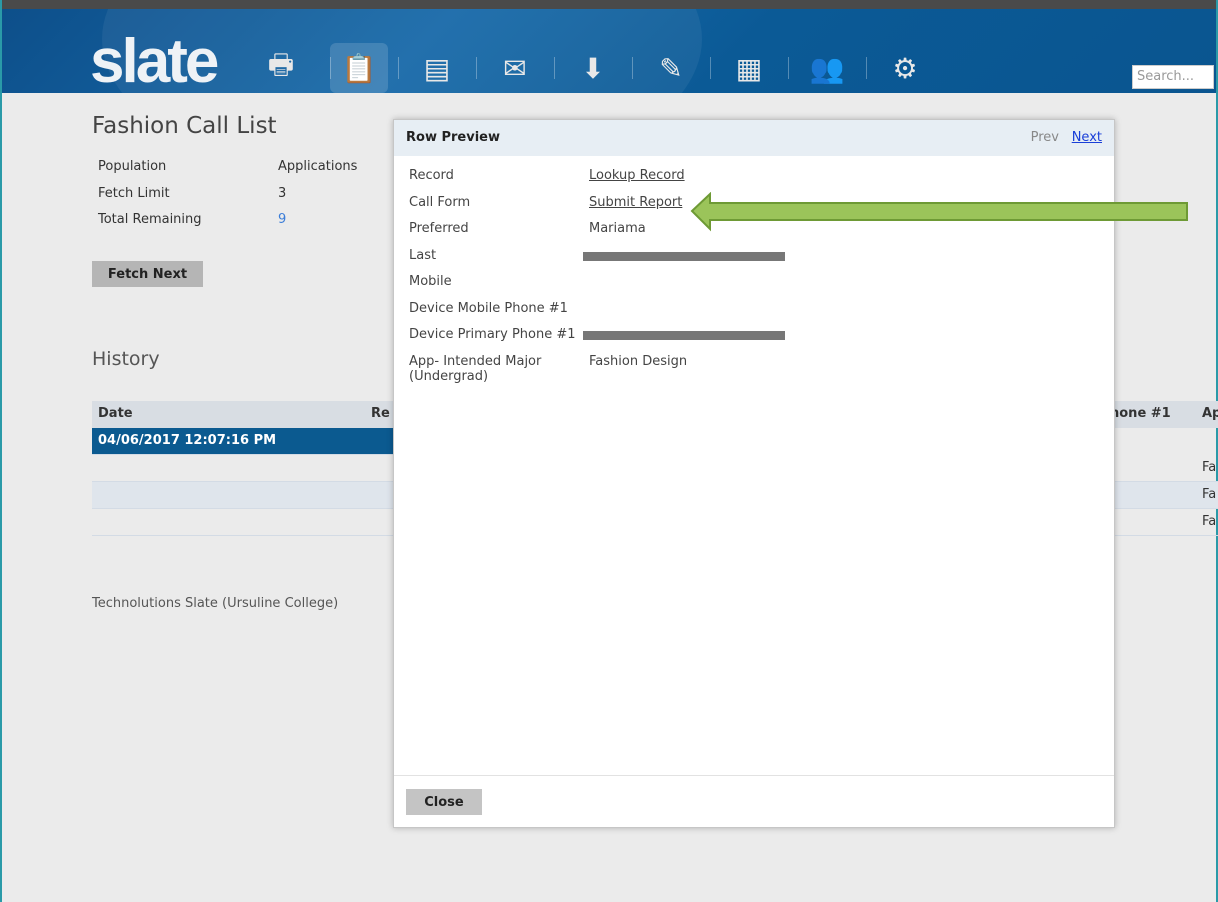  What do you see at coordinates (827, 68) in the screenshot?
I see `users-icon: 👥` at bounding box center [827, 68].